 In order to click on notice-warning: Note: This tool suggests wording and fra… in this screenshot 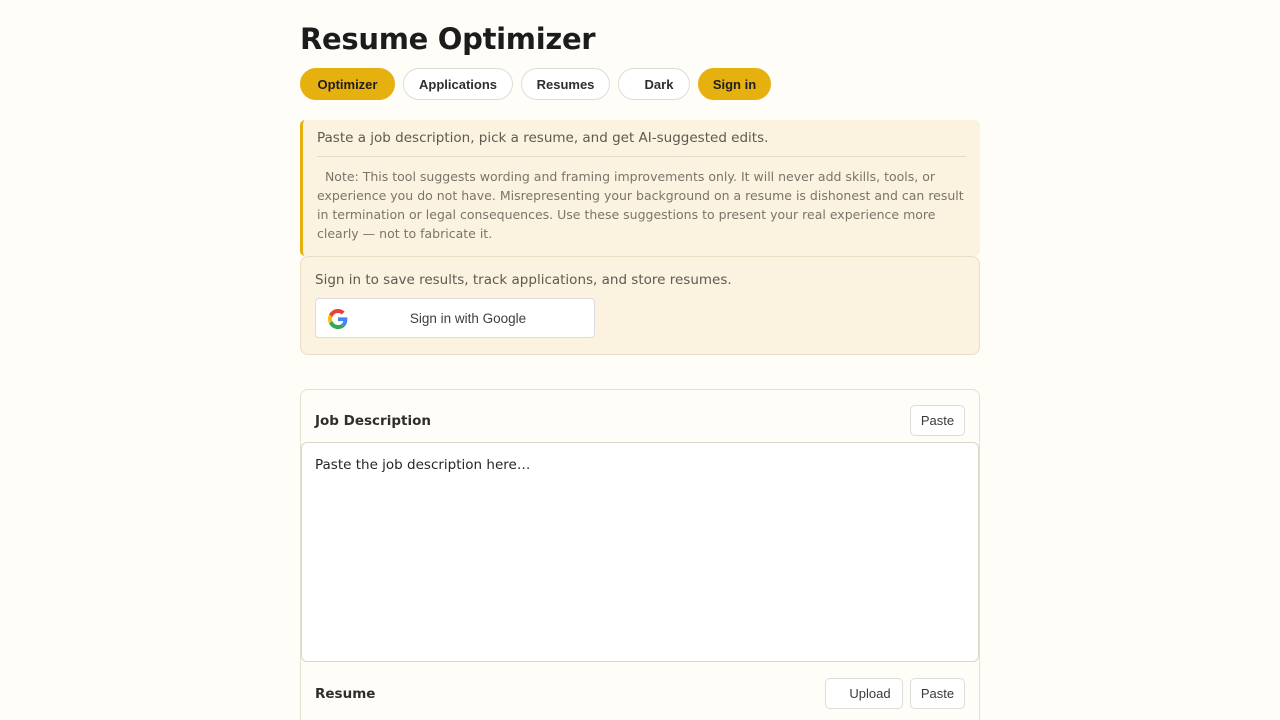, I will do `click(642, 205)`.